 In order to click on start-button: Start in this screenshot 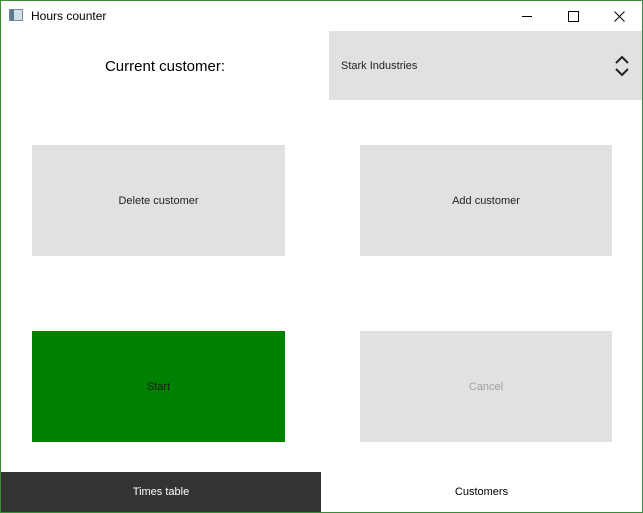, I will do `click(158, 386)`.